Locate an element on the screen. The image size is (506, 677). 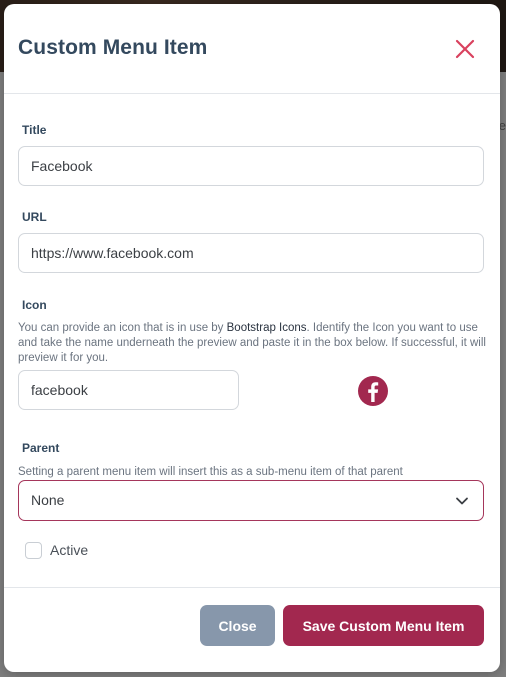
title-input is located at coordinates (251, 166).